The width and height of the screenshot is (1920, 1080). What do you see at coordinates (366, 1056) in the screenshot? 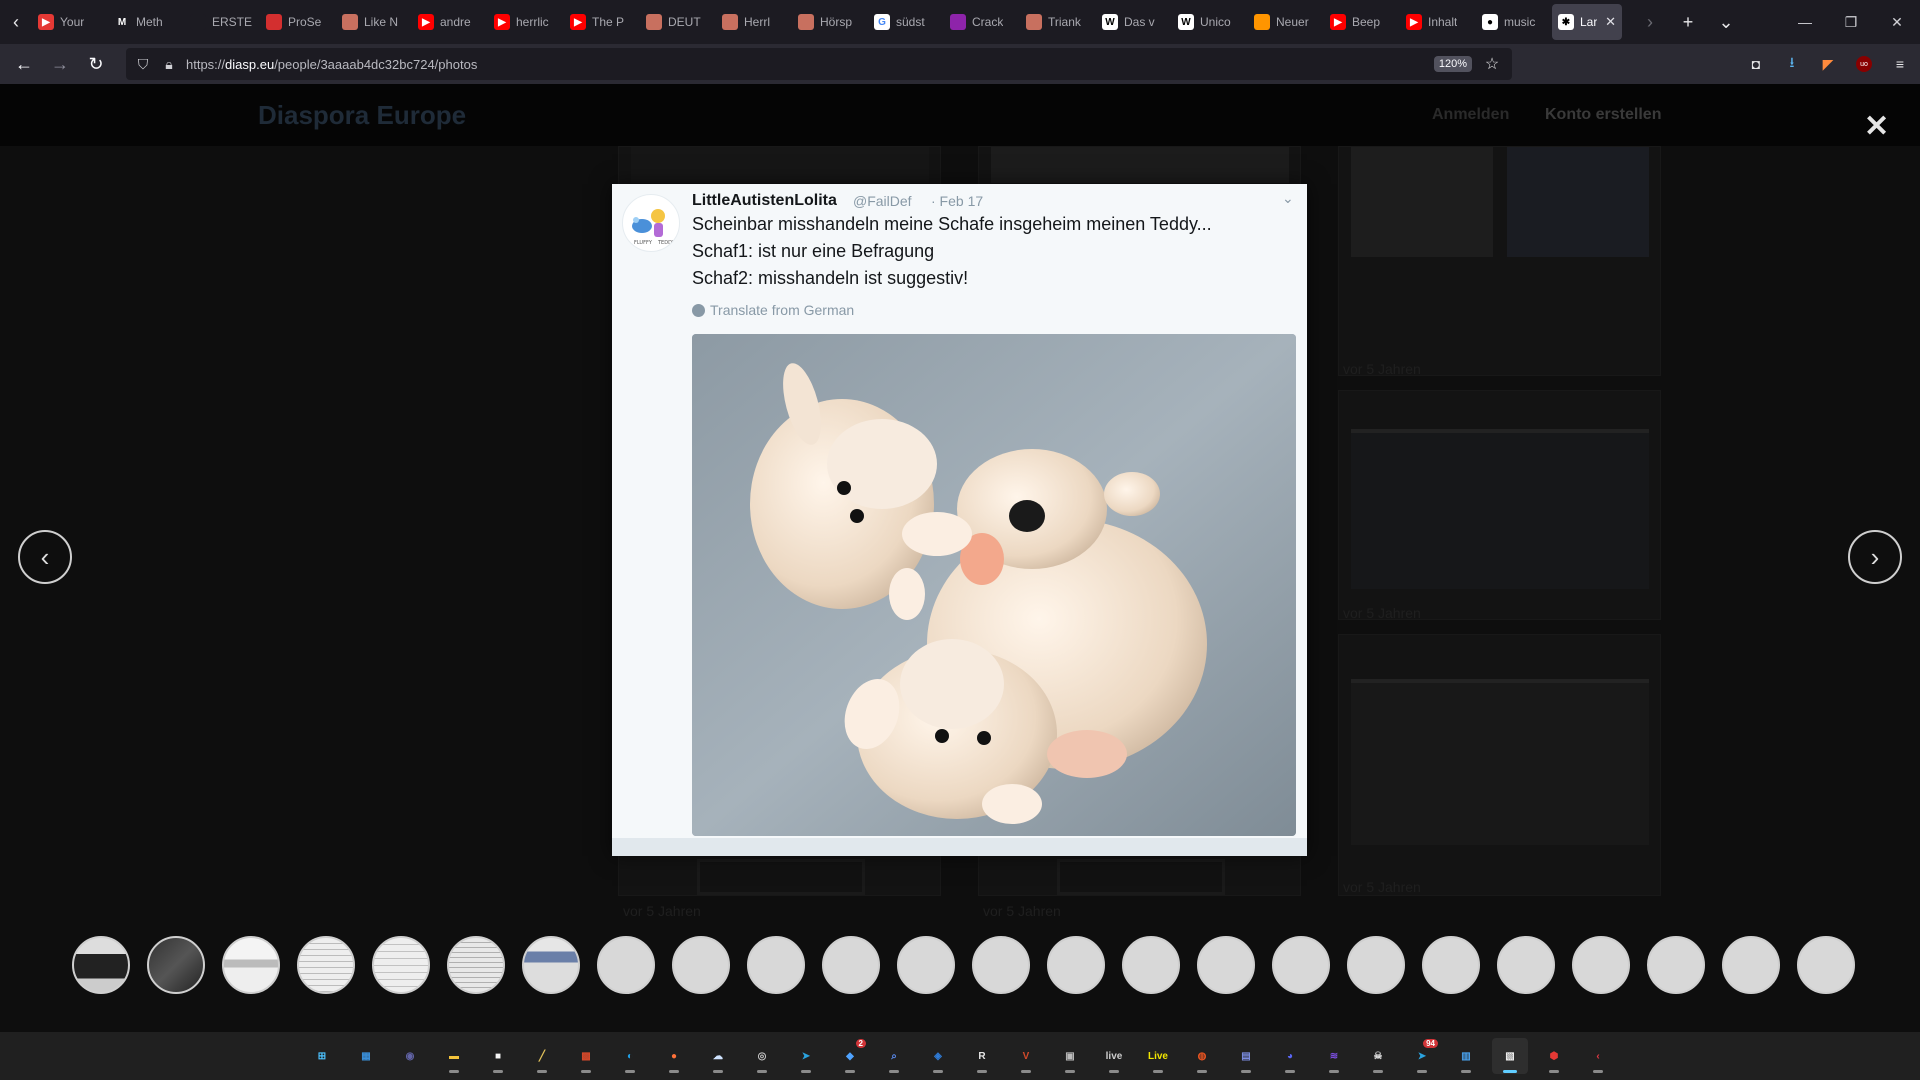
I see `taskbar-app-1: ▦` at bounding box center [366, 1056].